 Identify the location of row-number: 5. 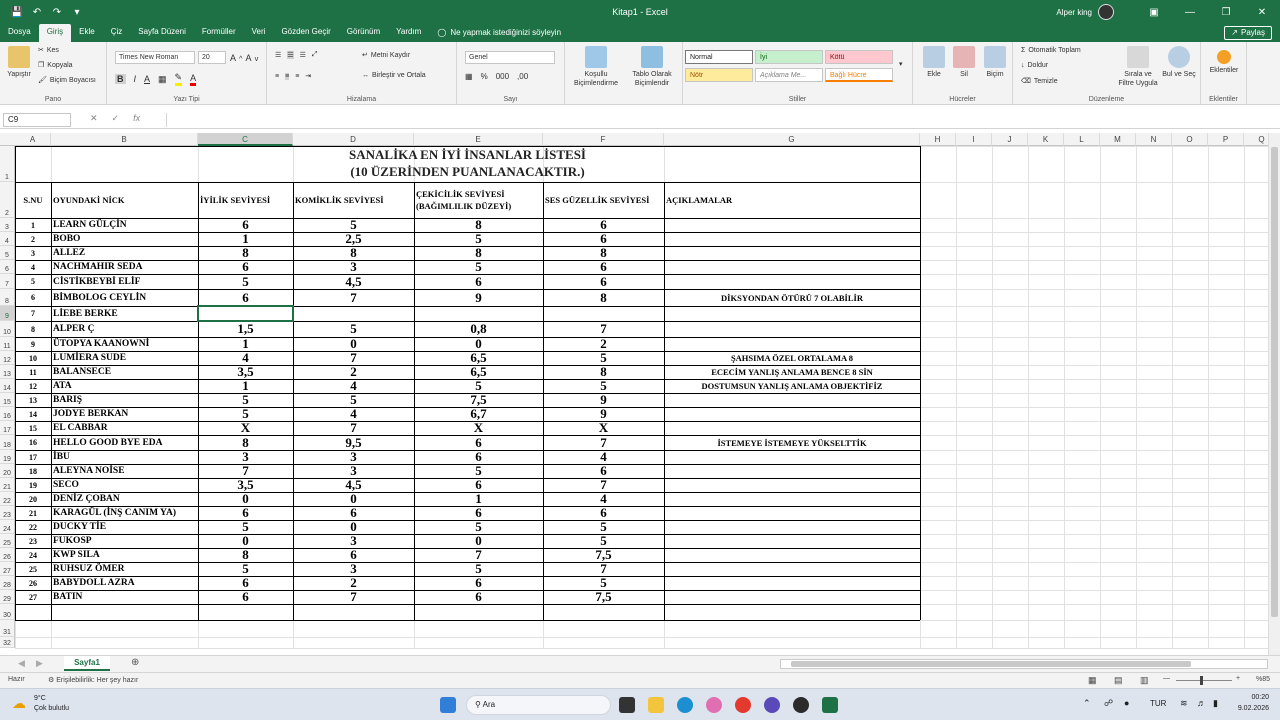
(33, 281).